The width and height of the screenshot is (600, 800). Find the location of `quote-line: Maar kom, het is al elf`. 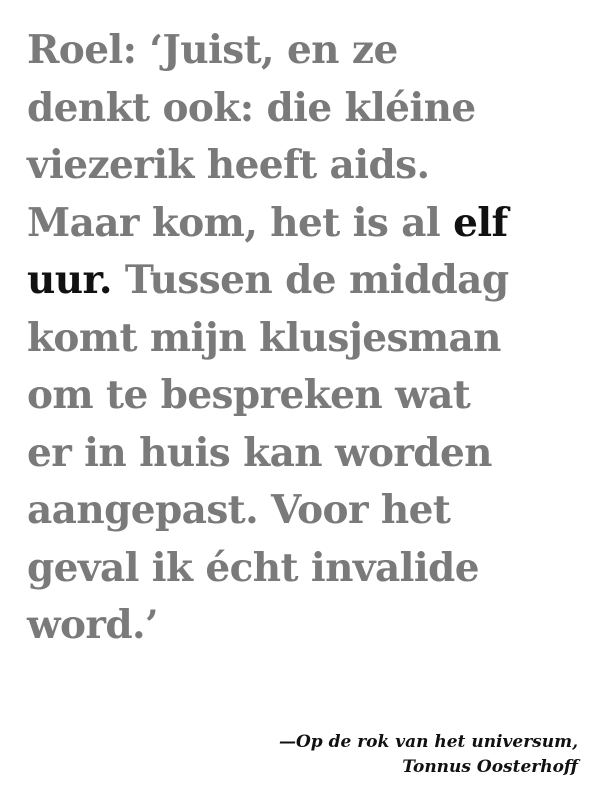

quote-line: Maar kom, het is al elf is located at coordinates (307, 224).